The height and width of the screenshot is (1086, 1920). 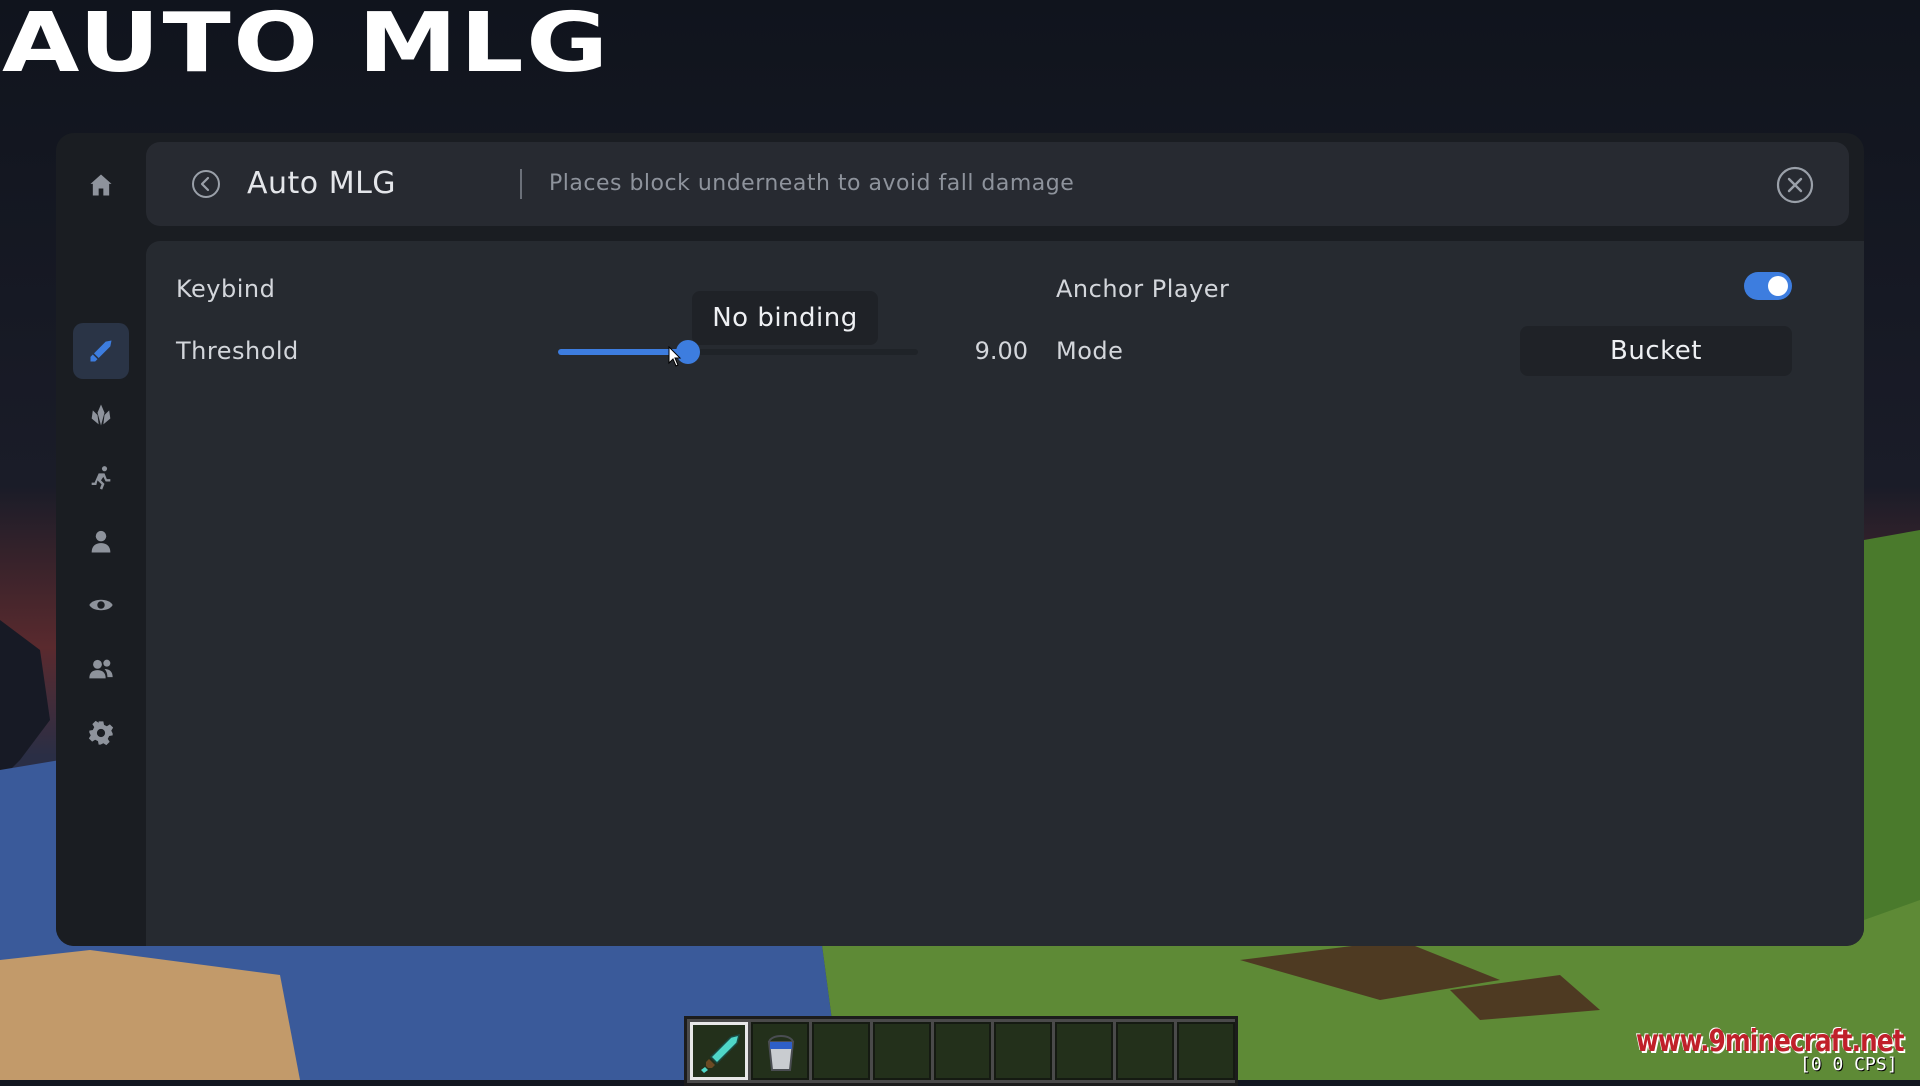 I want to click on users-icon, so click(x=101, y=669).